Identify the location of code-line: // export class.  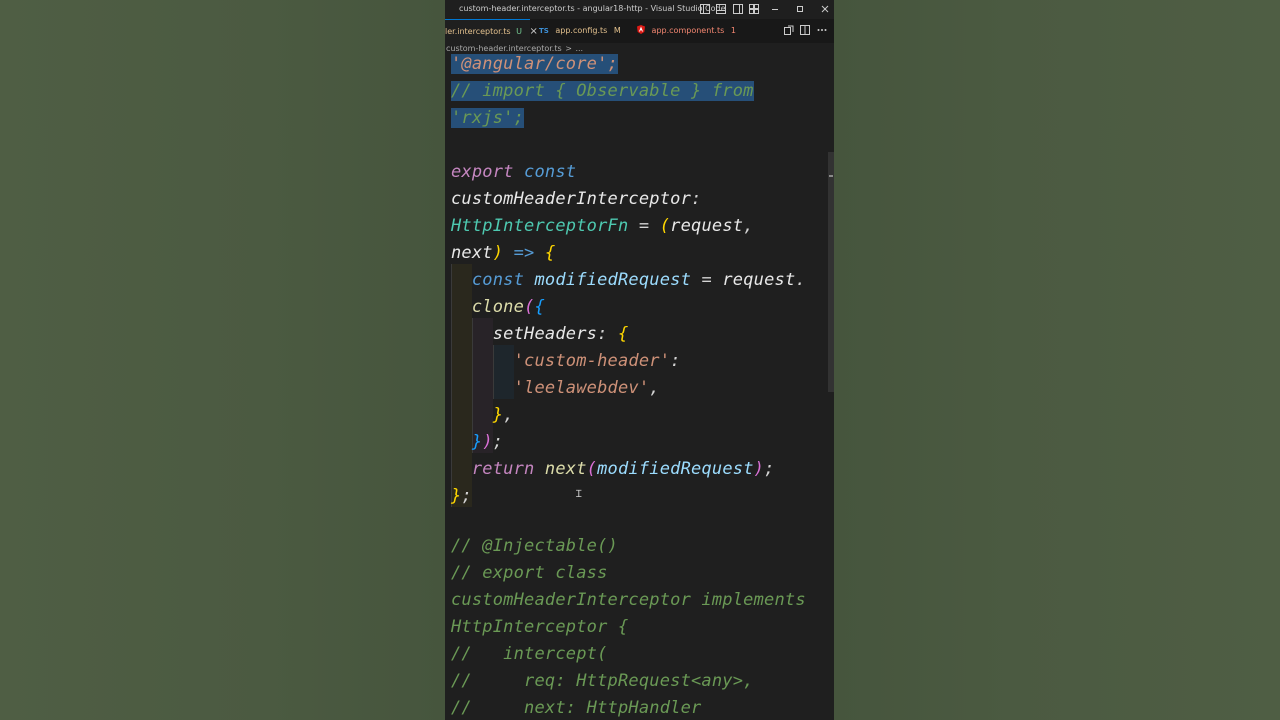
(529, 573).